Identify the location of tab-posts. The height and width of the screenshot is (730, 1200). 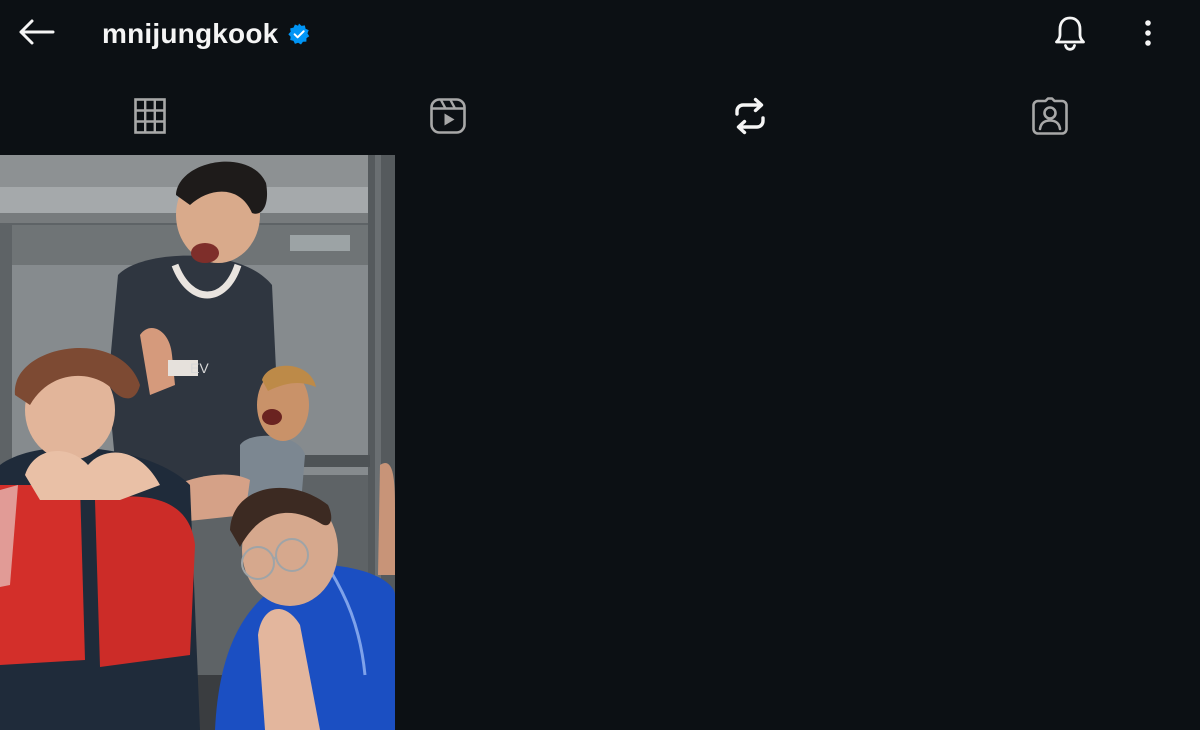
(150, 116).